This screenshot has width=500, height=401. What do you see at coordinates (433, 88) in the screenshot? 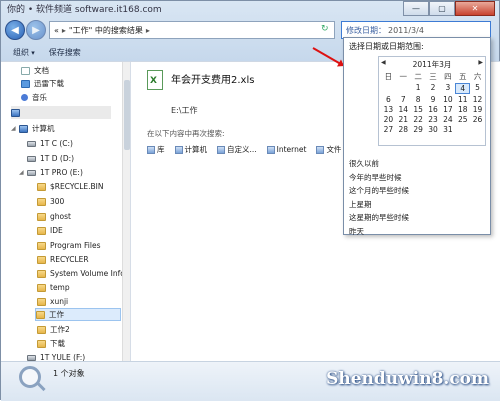
I see `calendar-day: 2` at bounding box center [433, 88].